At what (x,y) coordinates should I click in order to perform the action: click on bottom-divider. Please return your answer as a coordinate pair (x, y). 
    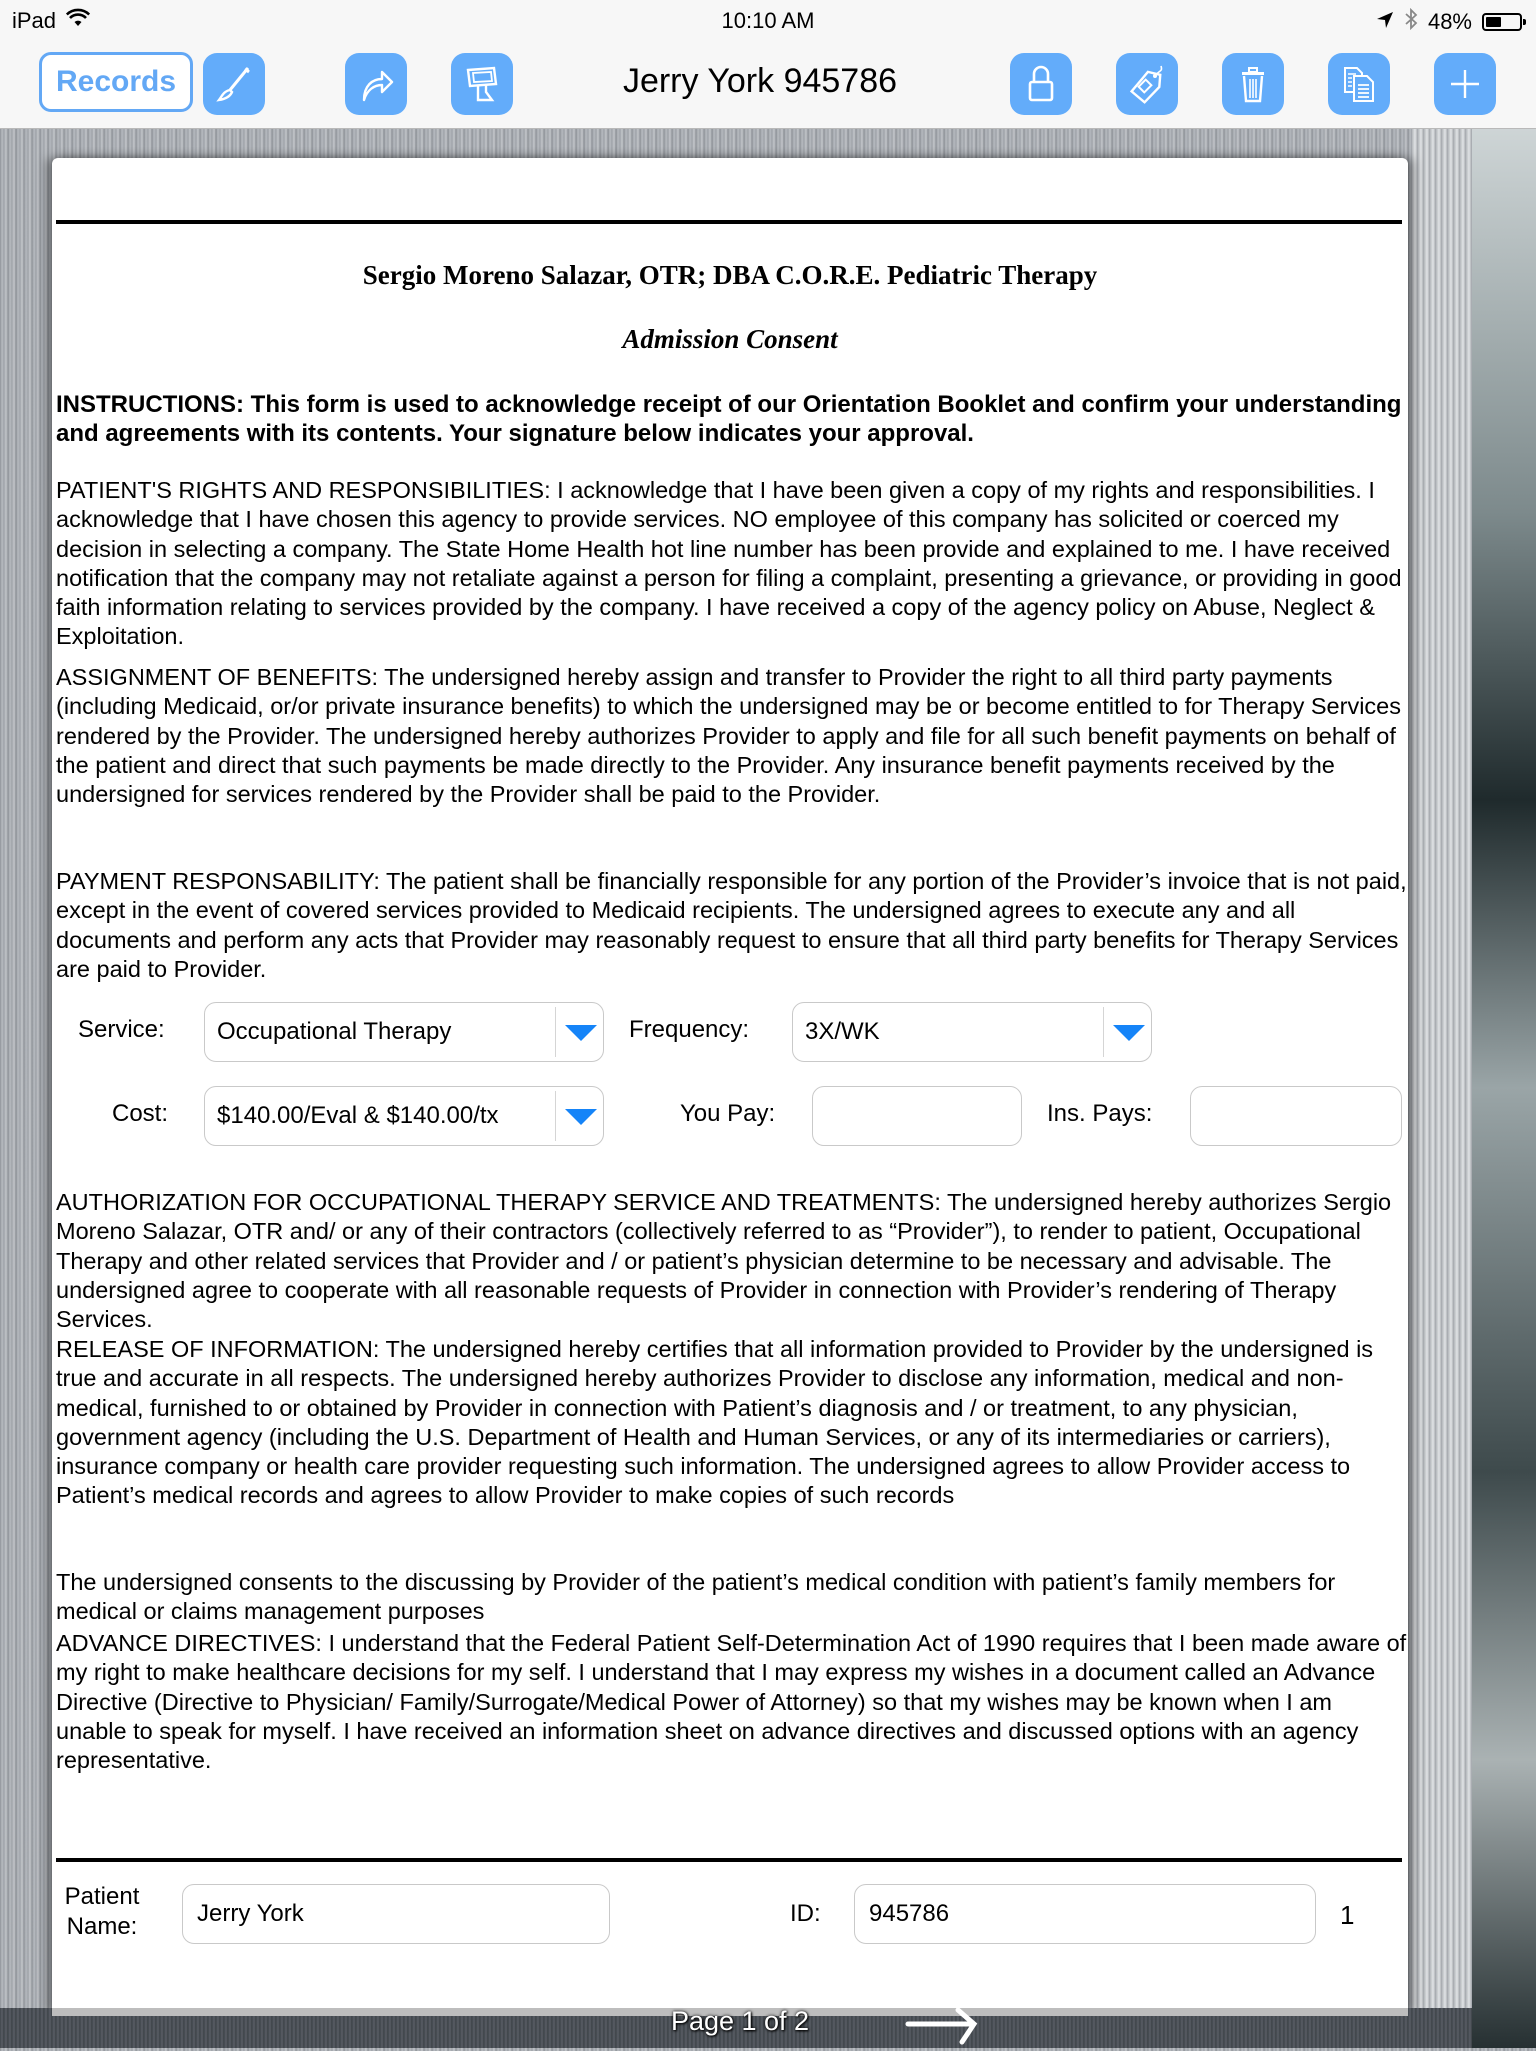
    Looking at the image, I should click on (729, 1860).